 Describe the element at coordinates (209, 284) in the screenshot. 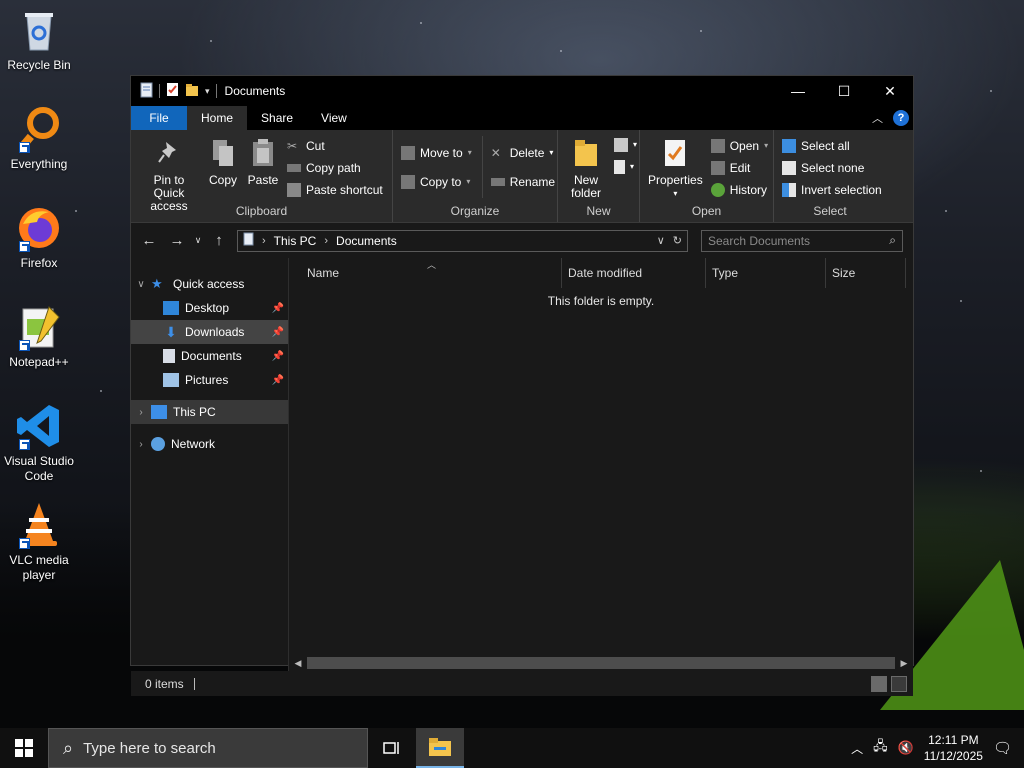

I see `nav-item-quick-access: ∨ ★ Quick access` at that location.